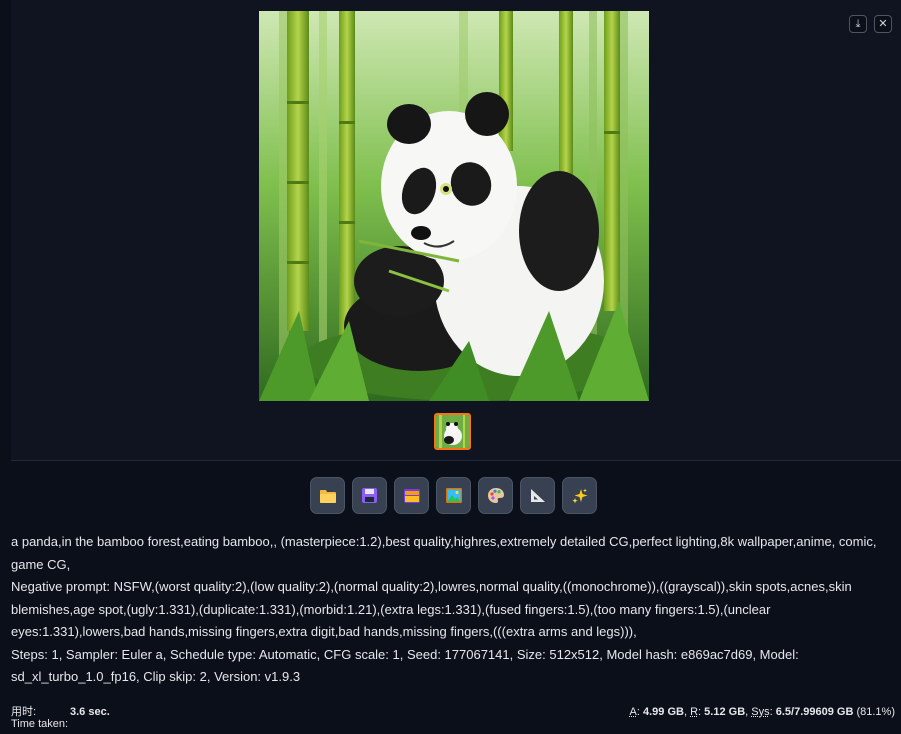 Image resolution: width=901 pixels, height=734 pixels. What do you see at coordinates (875, 712) in the screenshot?
I see `vram-system-percent: (81.1%)` at bounding box center [875, 712].